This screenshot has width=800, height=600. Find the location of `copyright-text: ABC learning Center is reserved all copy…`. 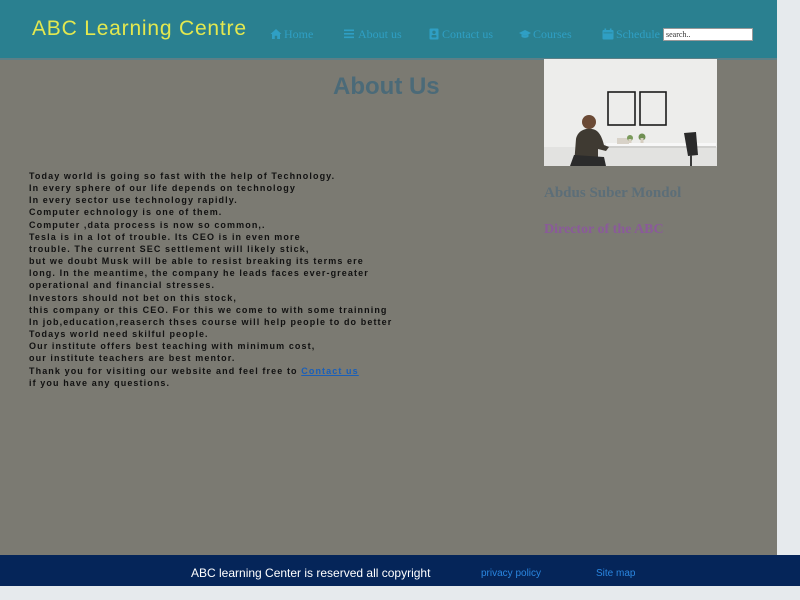

copyright-text: ABC learning Center is reserved all copy… is located at coordinates (311, 573).